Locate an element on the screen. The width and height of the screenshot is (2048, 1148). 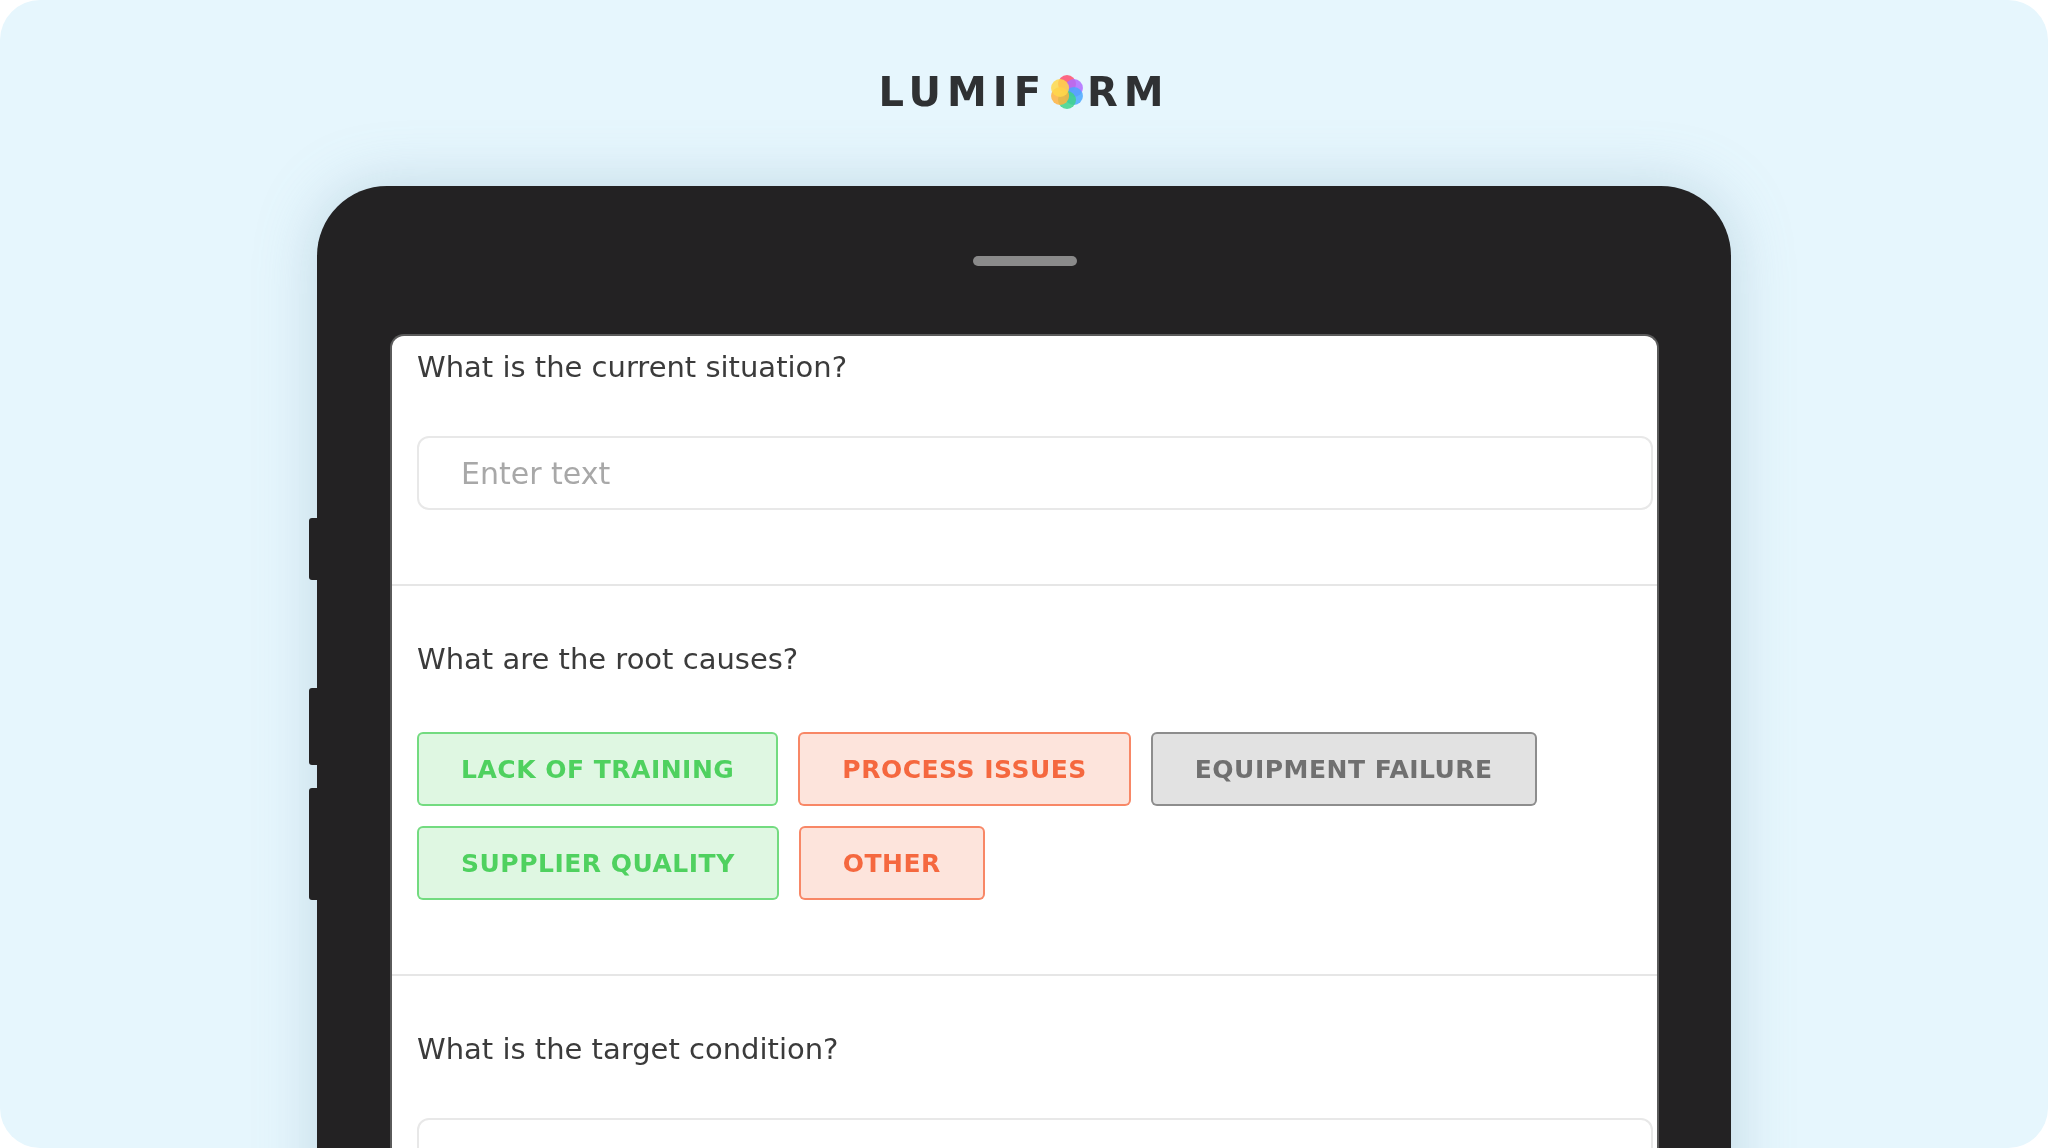
logo-text: RM is located at coordinates (1128, 92).